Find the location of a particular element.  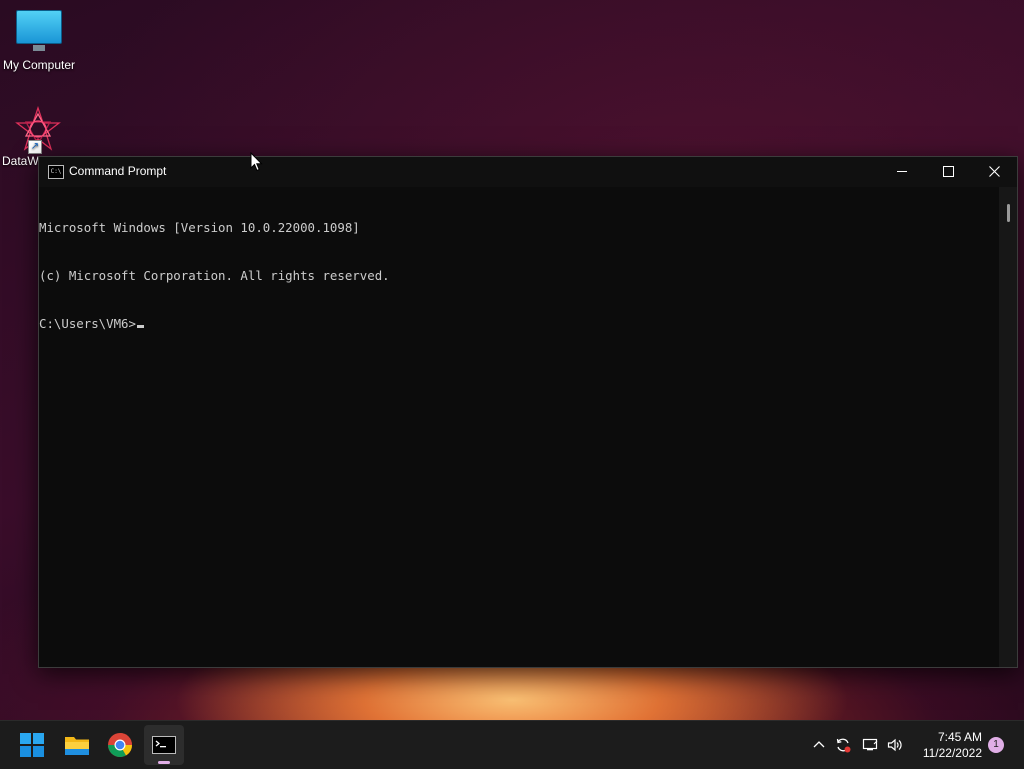

volume-icon is located at coordinates (895, 745).